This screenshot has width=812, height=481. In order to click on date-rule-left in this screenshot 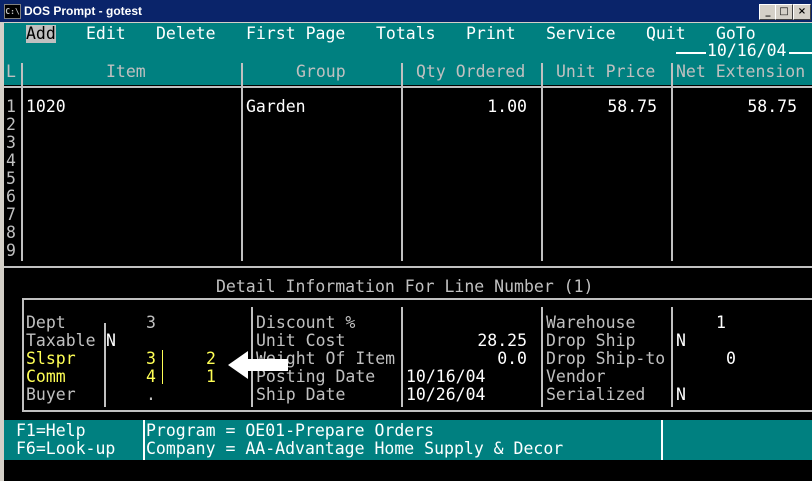, I will do `click(691, 53)`.